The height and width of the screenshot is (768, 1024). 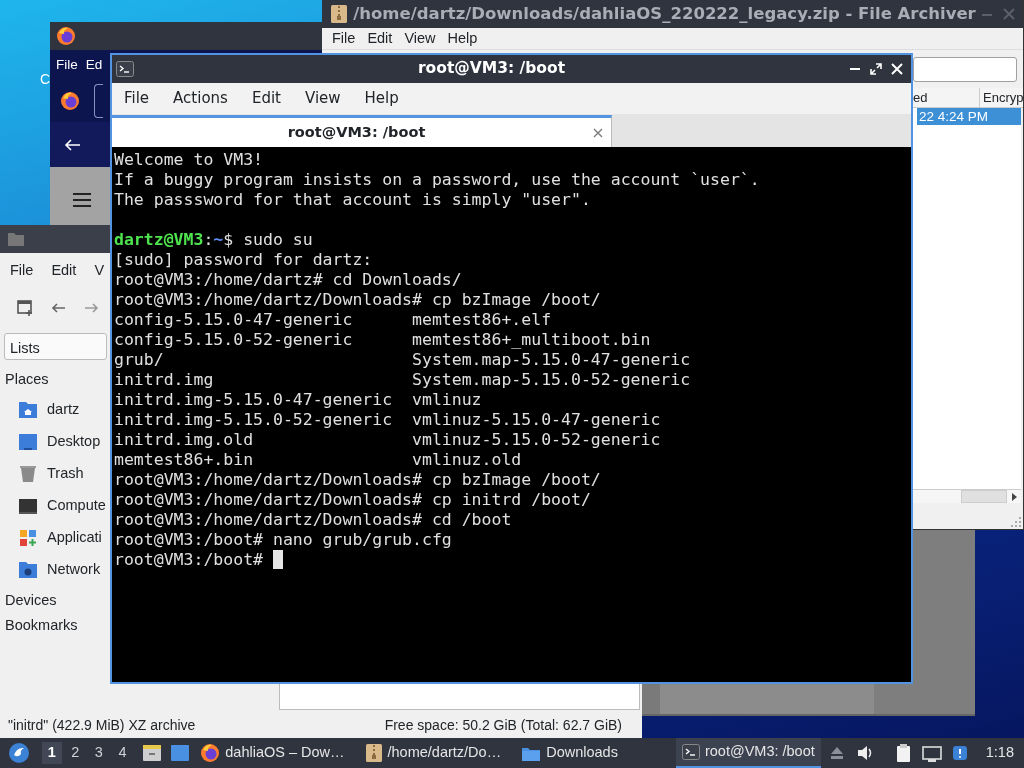 I want to click on desktop-icon-label: C, so click(x=45, y=79).